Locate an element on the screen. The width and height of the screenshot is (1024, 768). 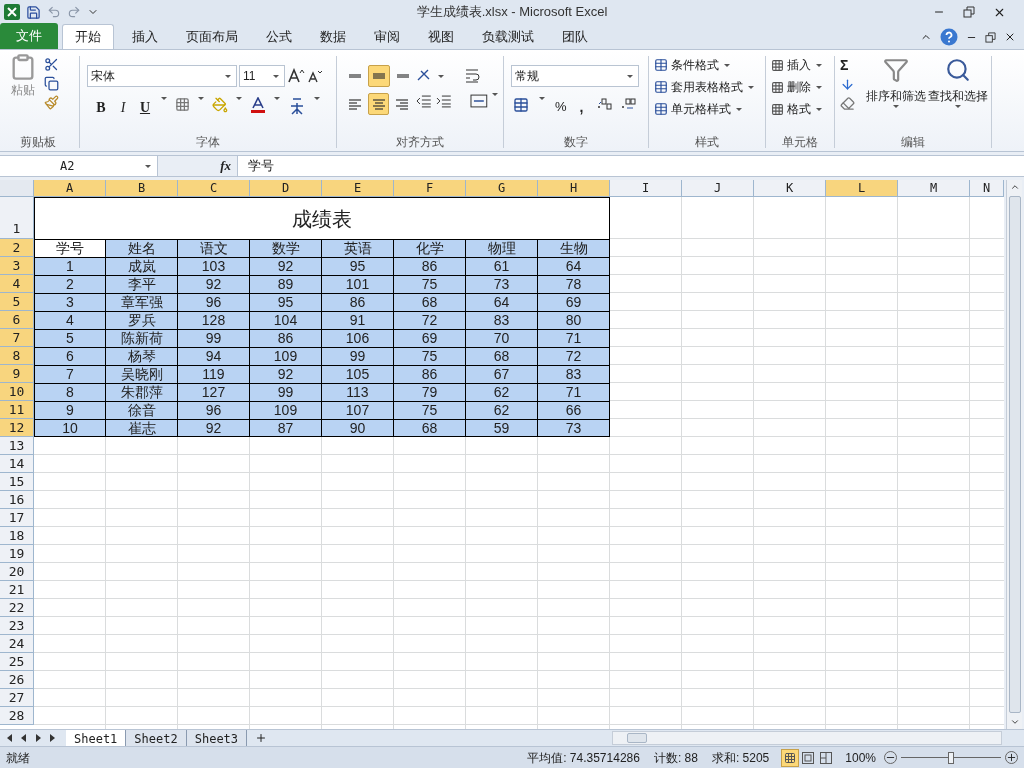
decrease-decimal-icon is located at coordinates (628, 104).